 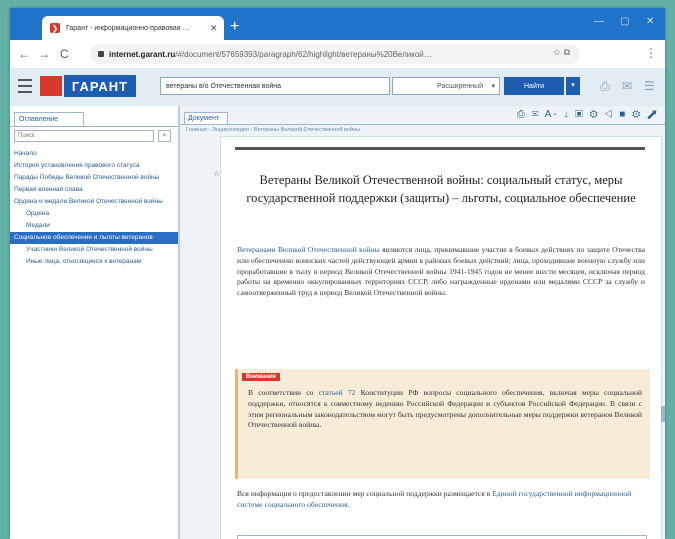 What do you see at coordinates (649, 86) in the screenshot?
I see `list-icon: ☰` at bounding box center [649, 86].